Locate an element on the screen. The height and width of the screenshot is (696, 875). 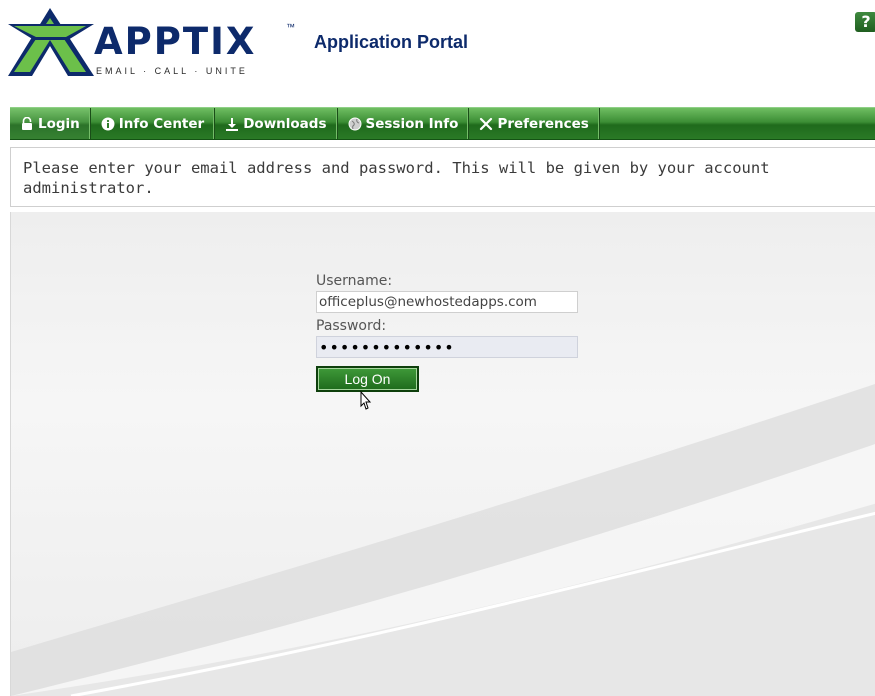
nav-item-label: Preferences is located at coordinates (543, 123).